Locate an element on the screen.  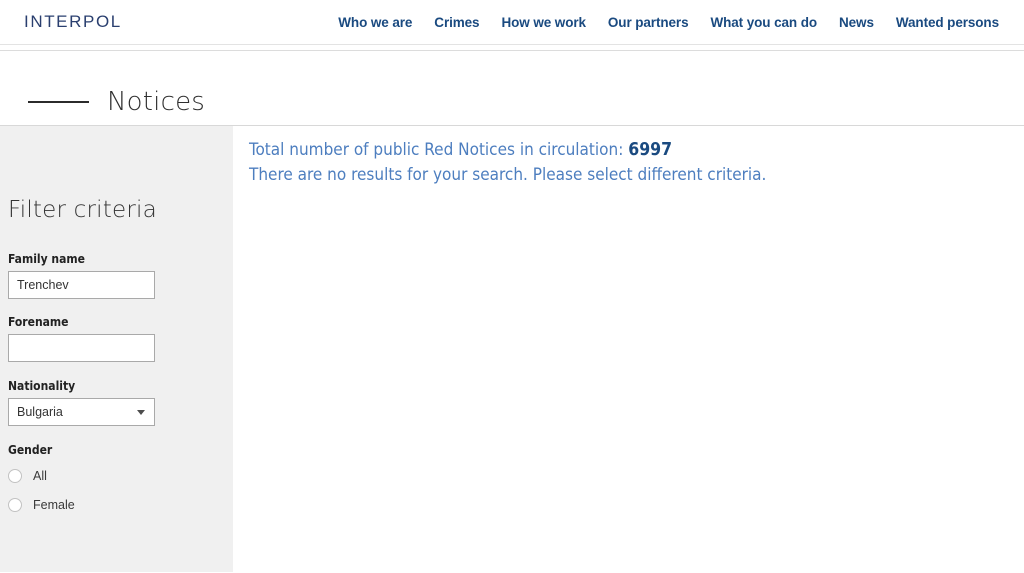
chevron-down-icon is located at coordinates (141, 412).